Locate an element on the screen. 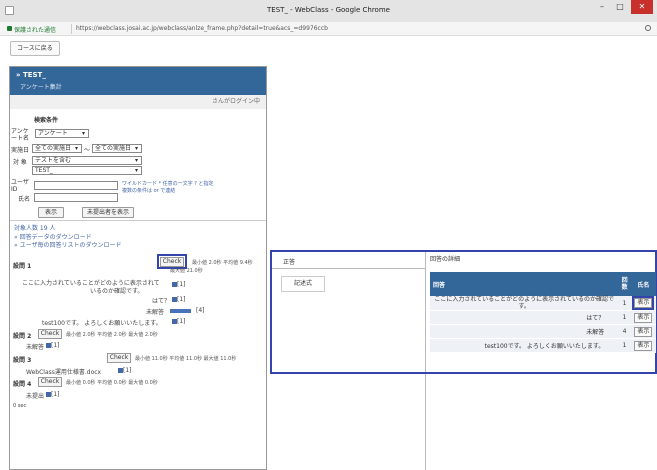 Image resolution: width=657 pixels, height=470 pixels. search-heading: 検索条件 is located at coordinates (46, 120).